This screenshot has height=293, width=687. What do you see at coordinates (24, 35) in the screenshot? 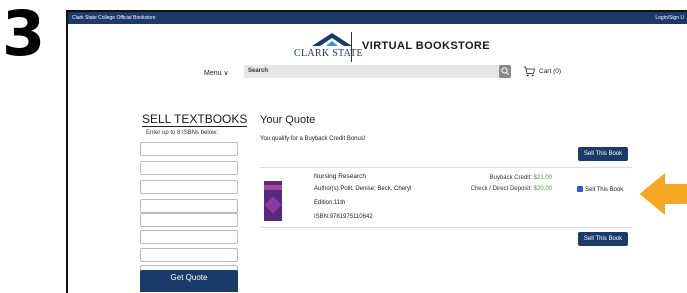
I see `step-number: 3` at bounding box center [24, 35].